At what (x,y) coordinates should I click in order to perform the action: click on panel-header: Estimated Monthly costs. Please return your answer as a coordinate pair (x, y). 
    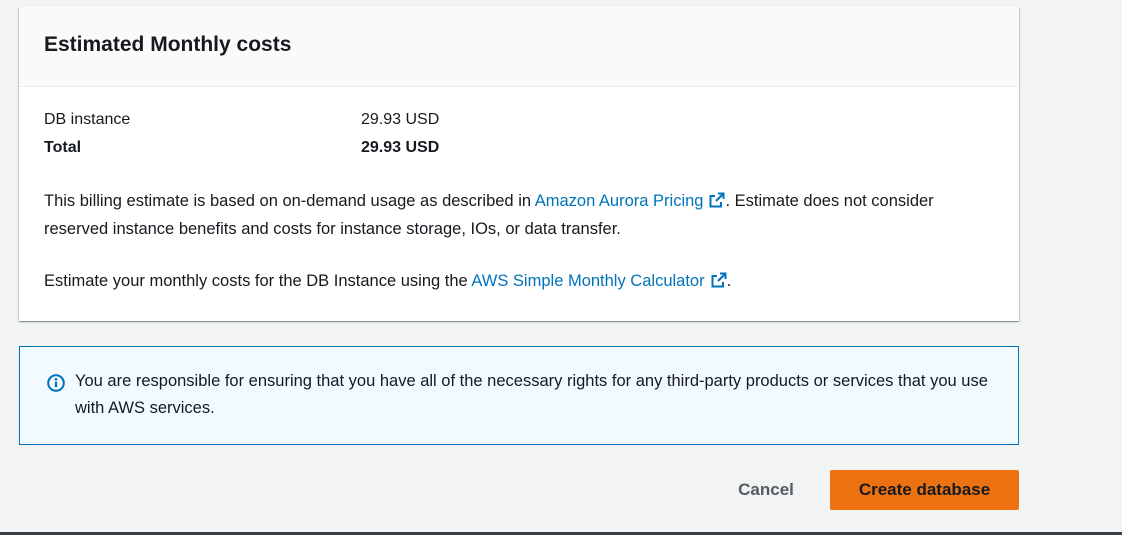
    Looking at the image, I should click on (519, 47).